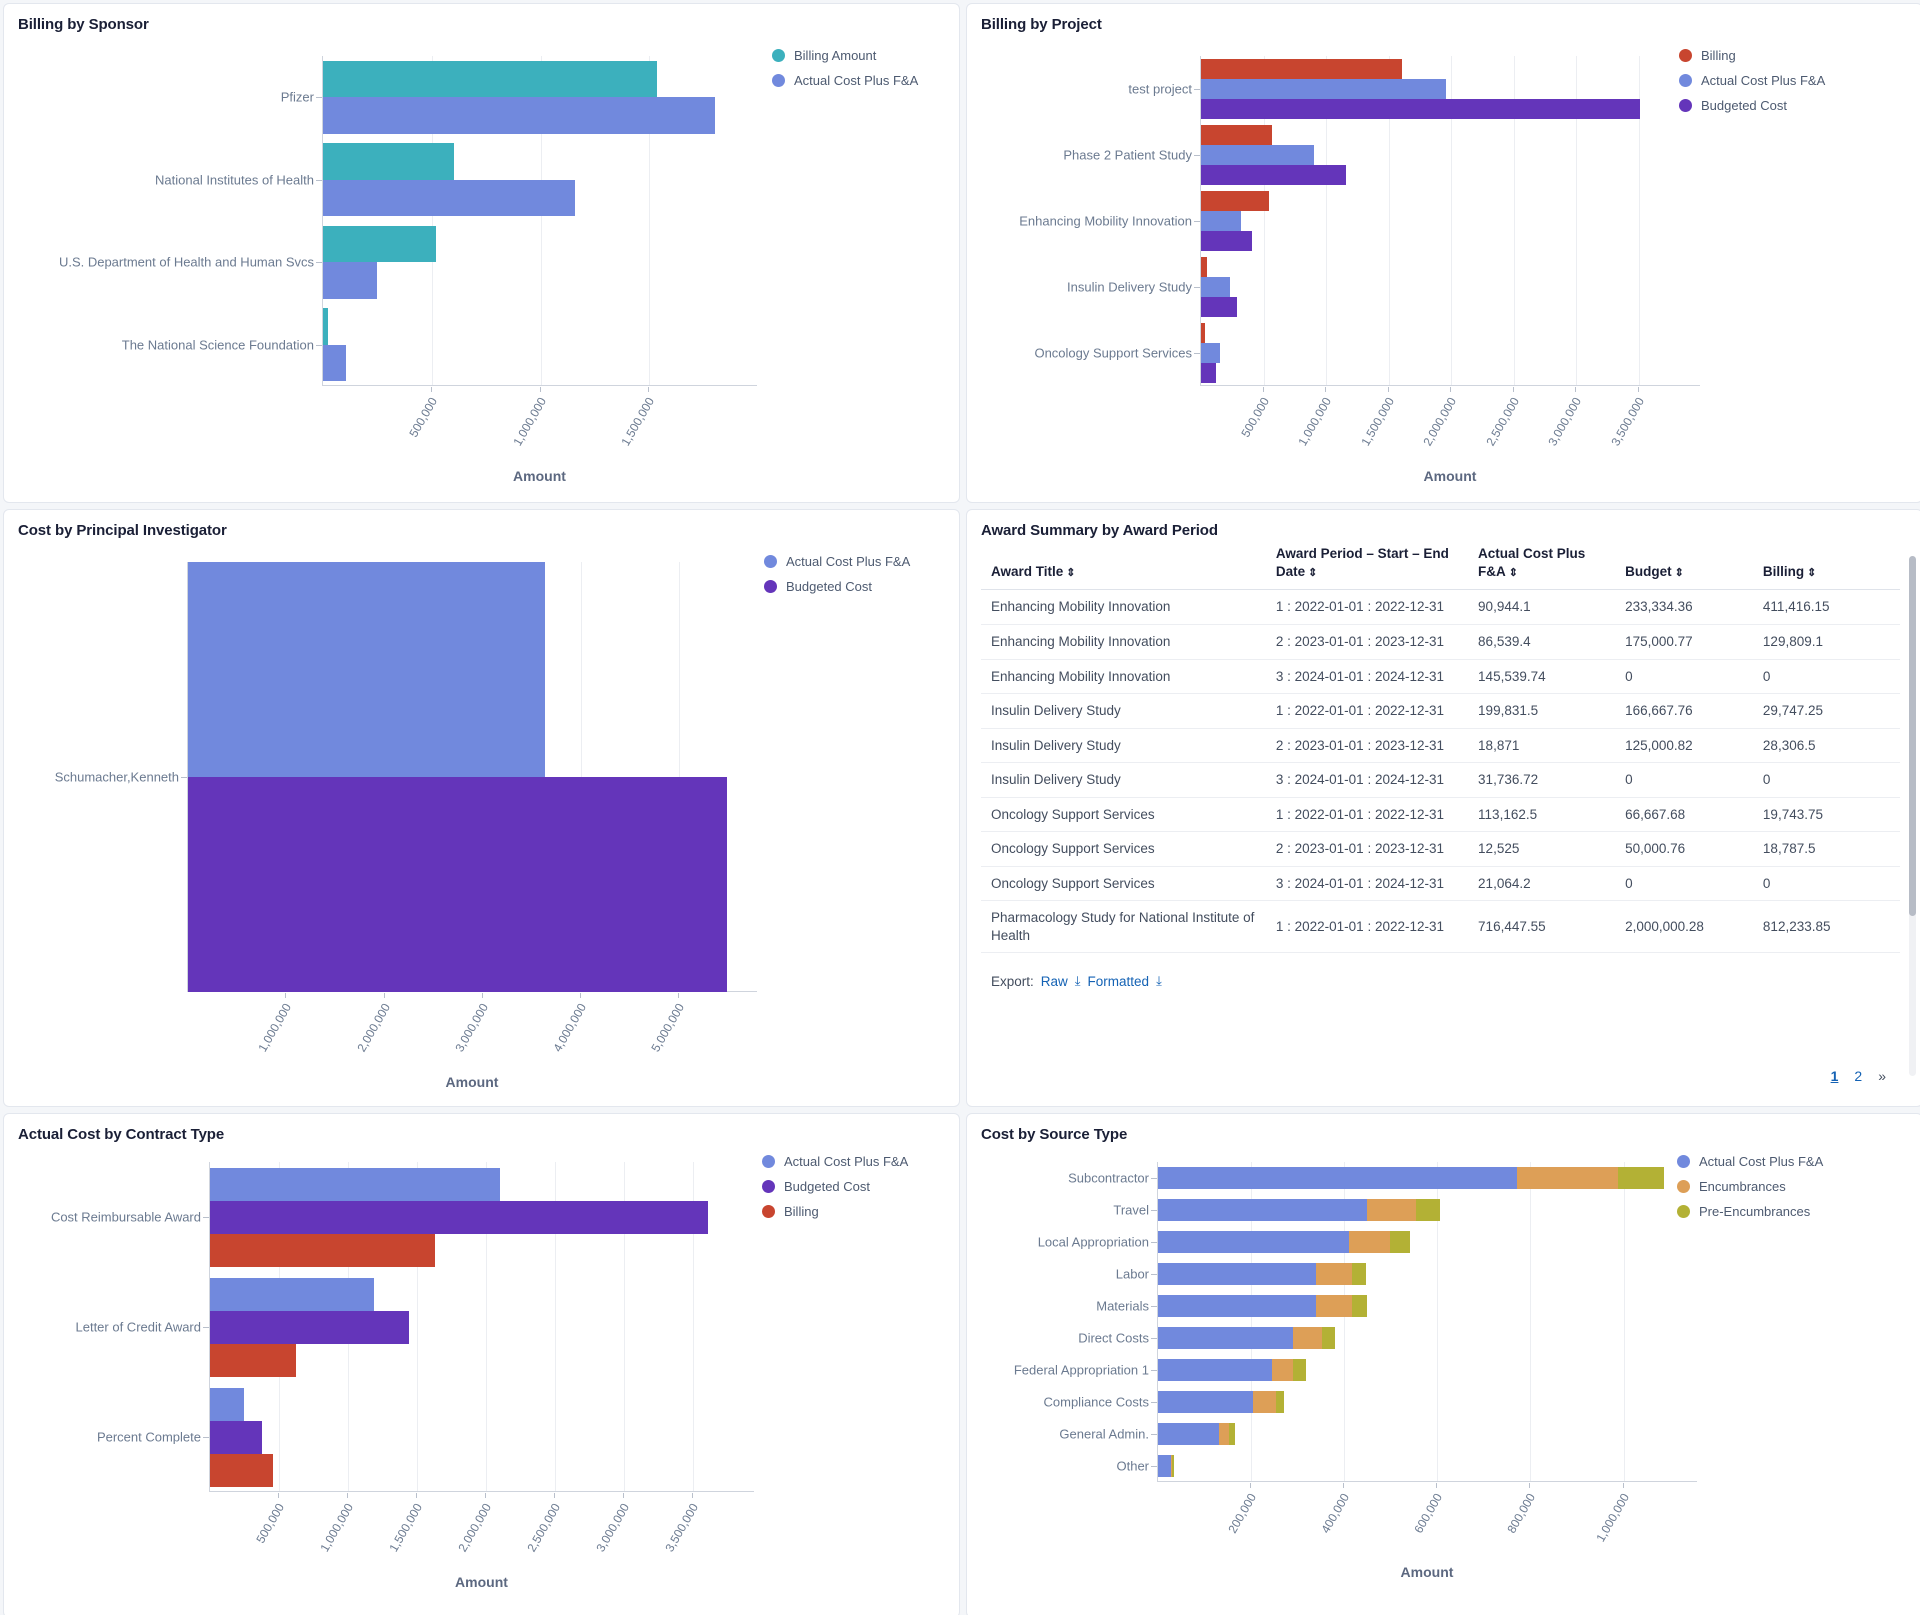  What do you see at coordinates (325, 326) in the screenshot?
I see `bar-the-national-science-foundation-billing-amount` at bounding box center [325, 326].